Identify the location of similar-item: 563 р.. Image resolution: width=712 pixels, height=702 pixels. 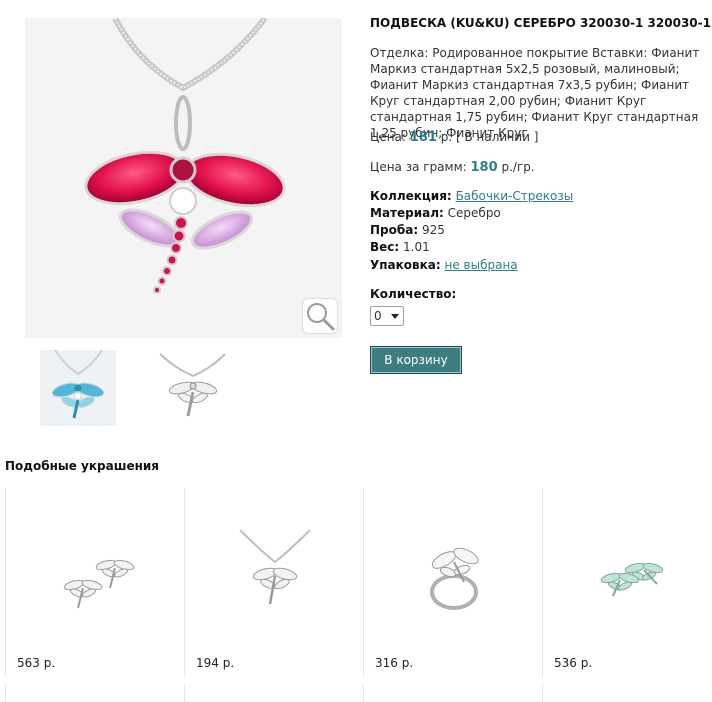
(94, 583).